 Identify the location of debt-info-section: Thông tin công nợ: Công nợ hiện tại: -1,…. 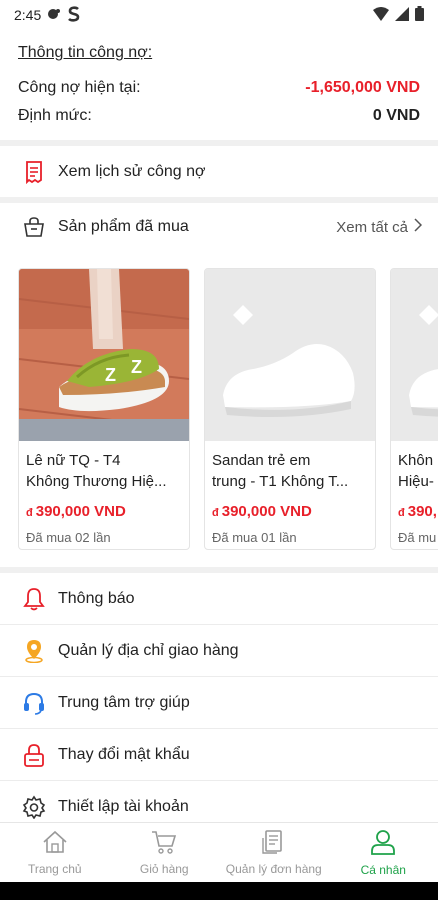
(219, 86).